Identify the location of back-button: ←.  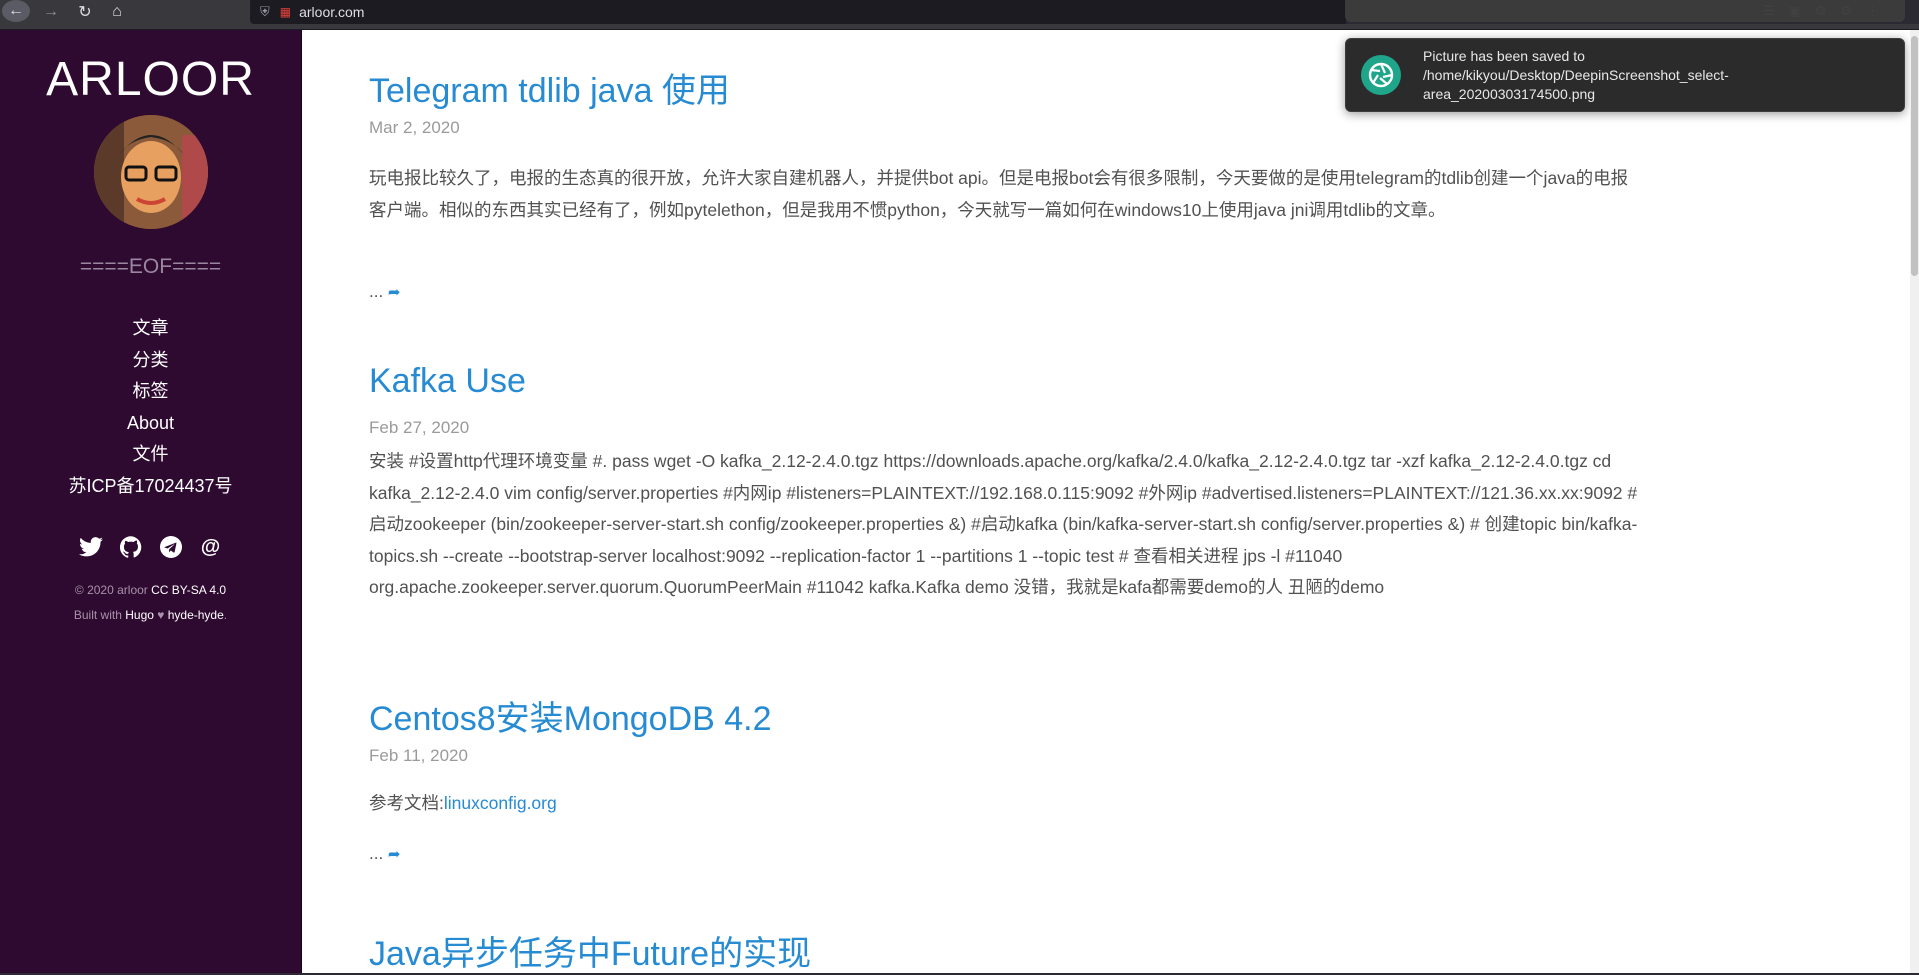
(16, 11).